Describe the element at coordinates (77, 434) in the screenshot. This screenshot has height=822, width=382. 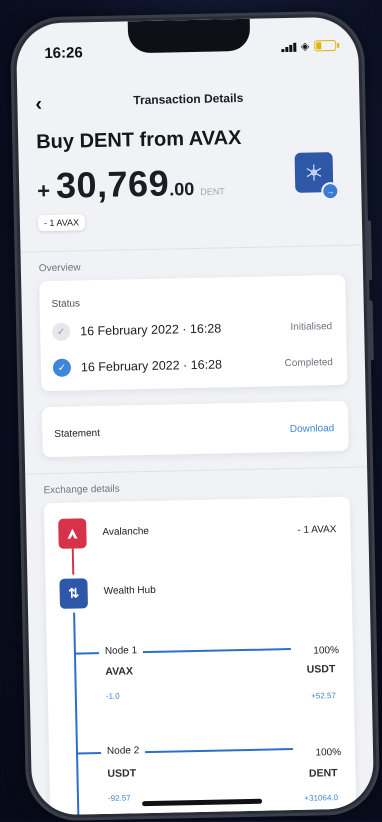
I see `statement-label: Statement` at that location.